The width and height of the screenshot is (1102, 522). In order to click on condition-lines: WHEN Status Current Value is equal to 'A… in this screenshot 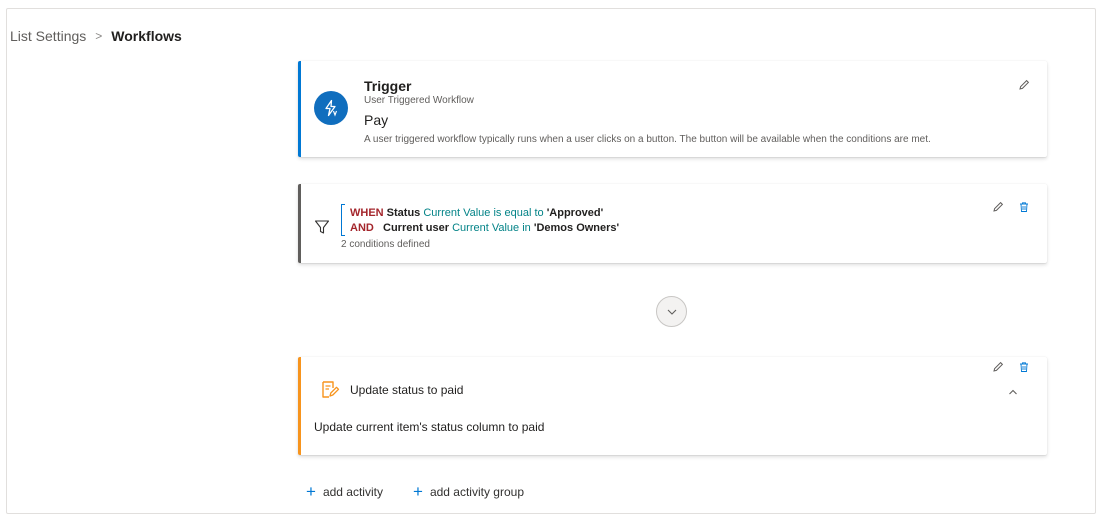, I will do `click(484, 221)`.